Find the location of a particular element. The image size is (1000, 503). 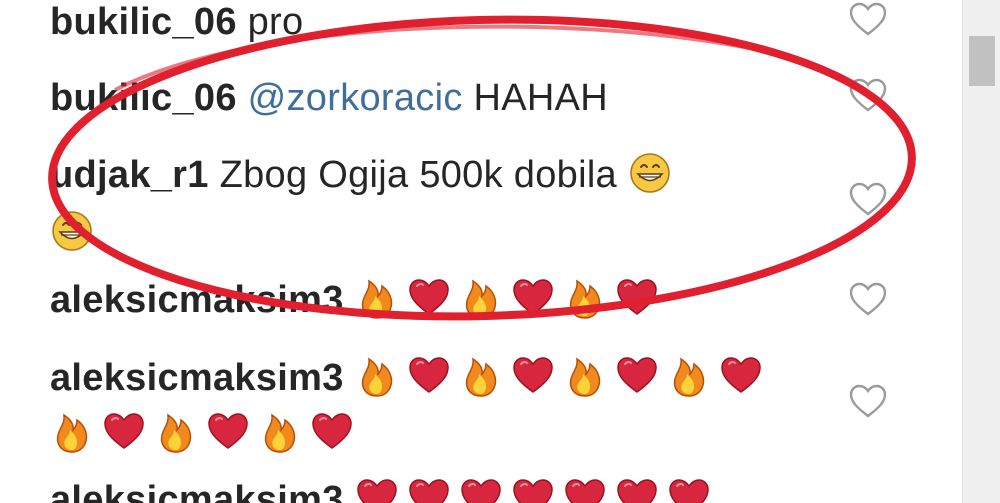

comment-text: HAHAH is located at coordinates (541, 98).